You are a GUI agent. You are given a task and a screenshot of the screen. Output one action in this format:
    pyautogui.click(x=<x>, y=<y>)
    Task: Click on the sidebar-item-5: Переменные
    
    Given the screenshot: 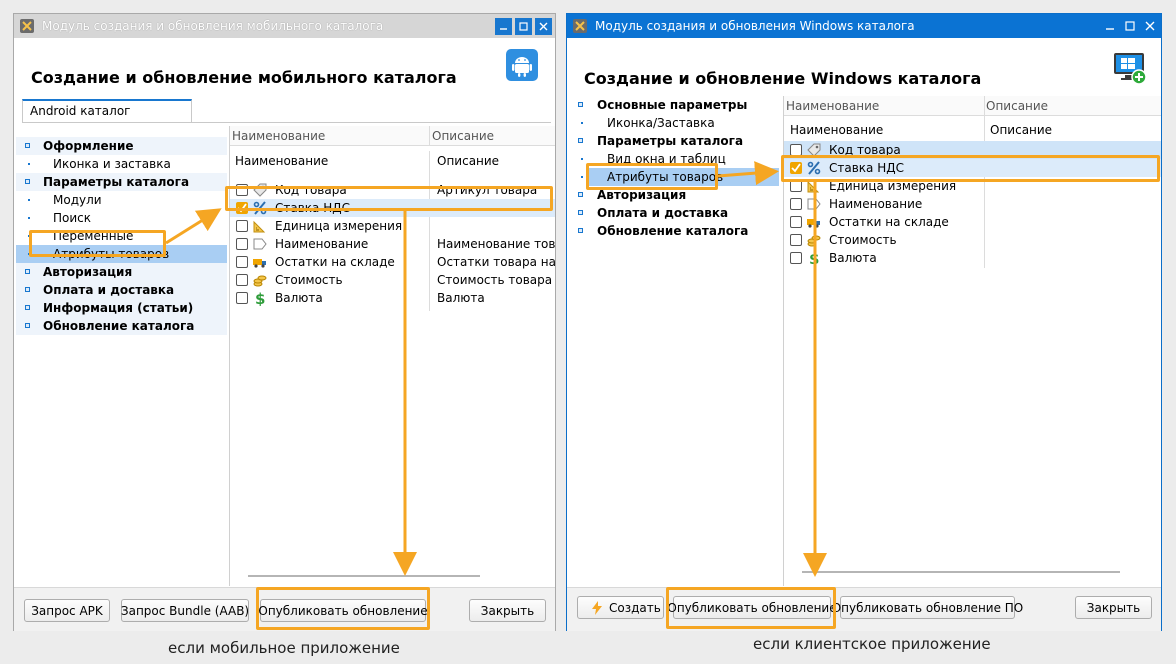 What is the action you would take?
    pyautogui.click(x=121, y=236)
    